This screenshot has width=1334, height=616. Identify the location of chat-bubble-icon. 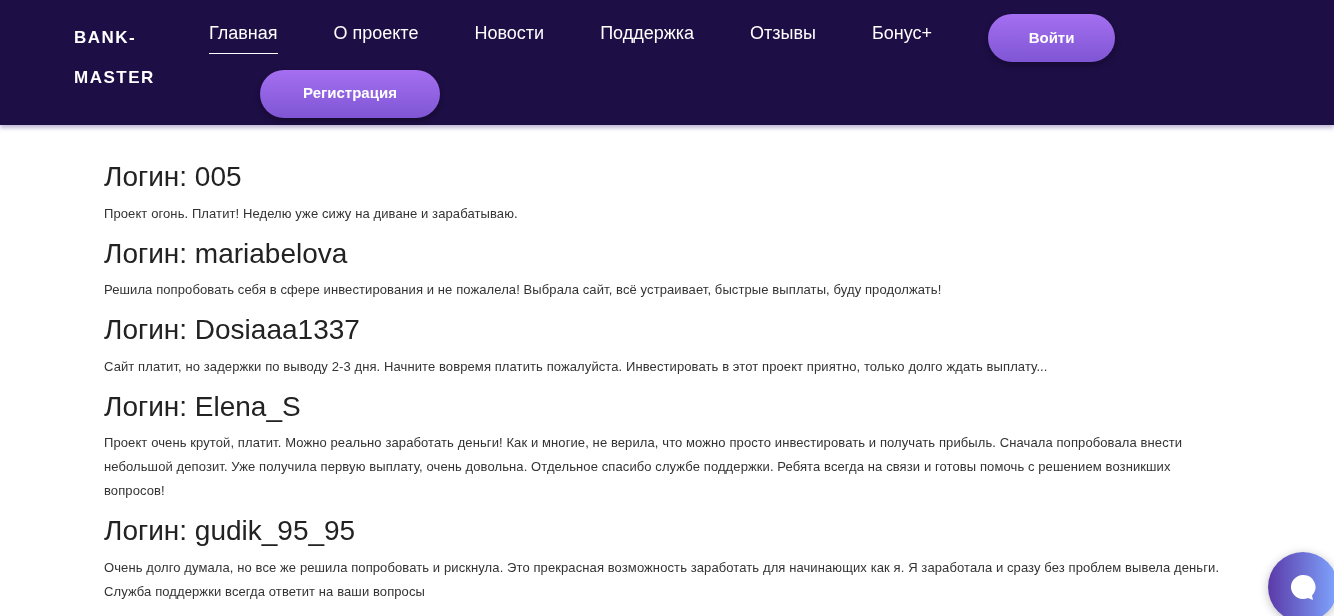
(1303, 587).